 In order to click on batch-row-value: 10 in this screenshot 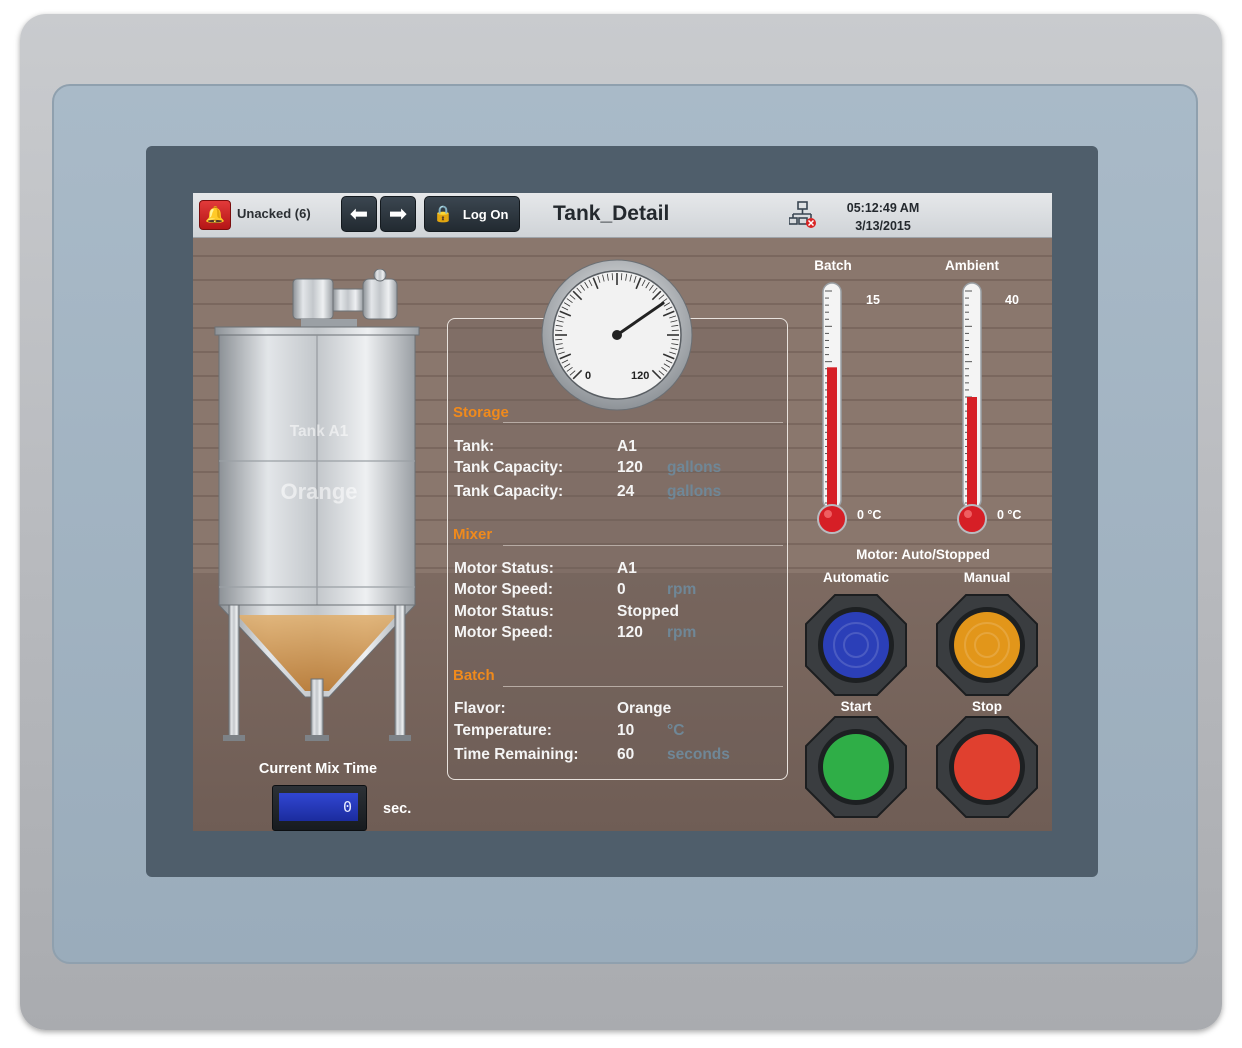, I will do `click(626, 730)`.